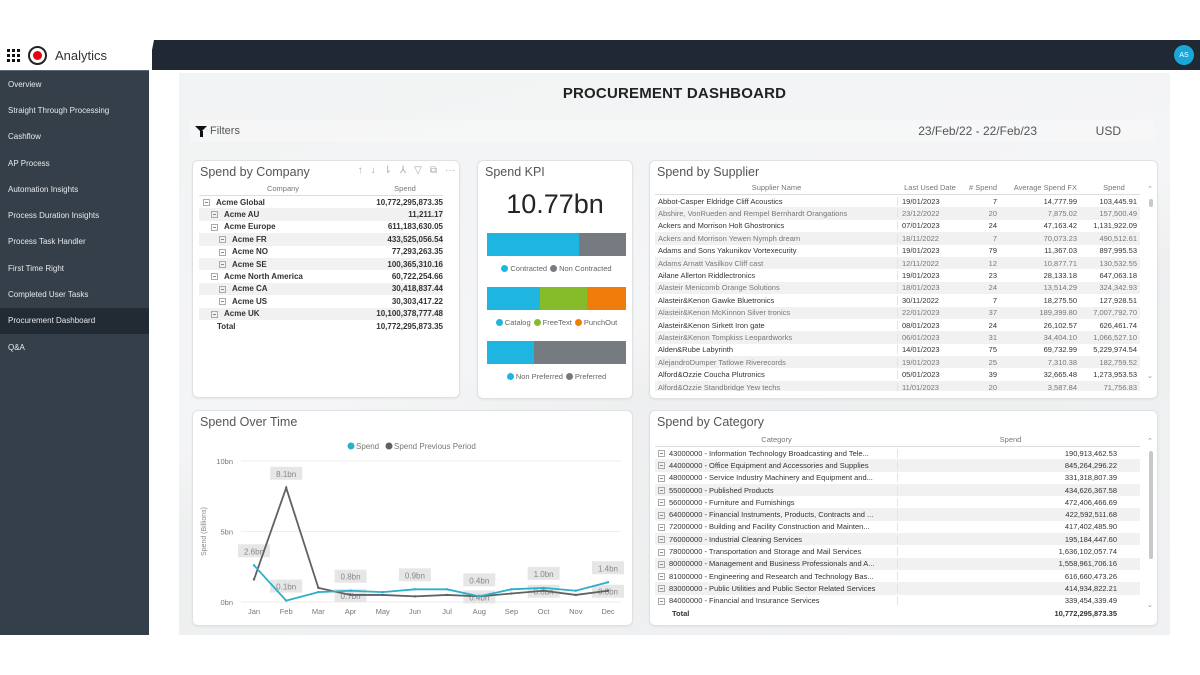 The height and width of the screenshot is (675, 1200). I want to click on filter-icon: ▽, so click(418, 170).